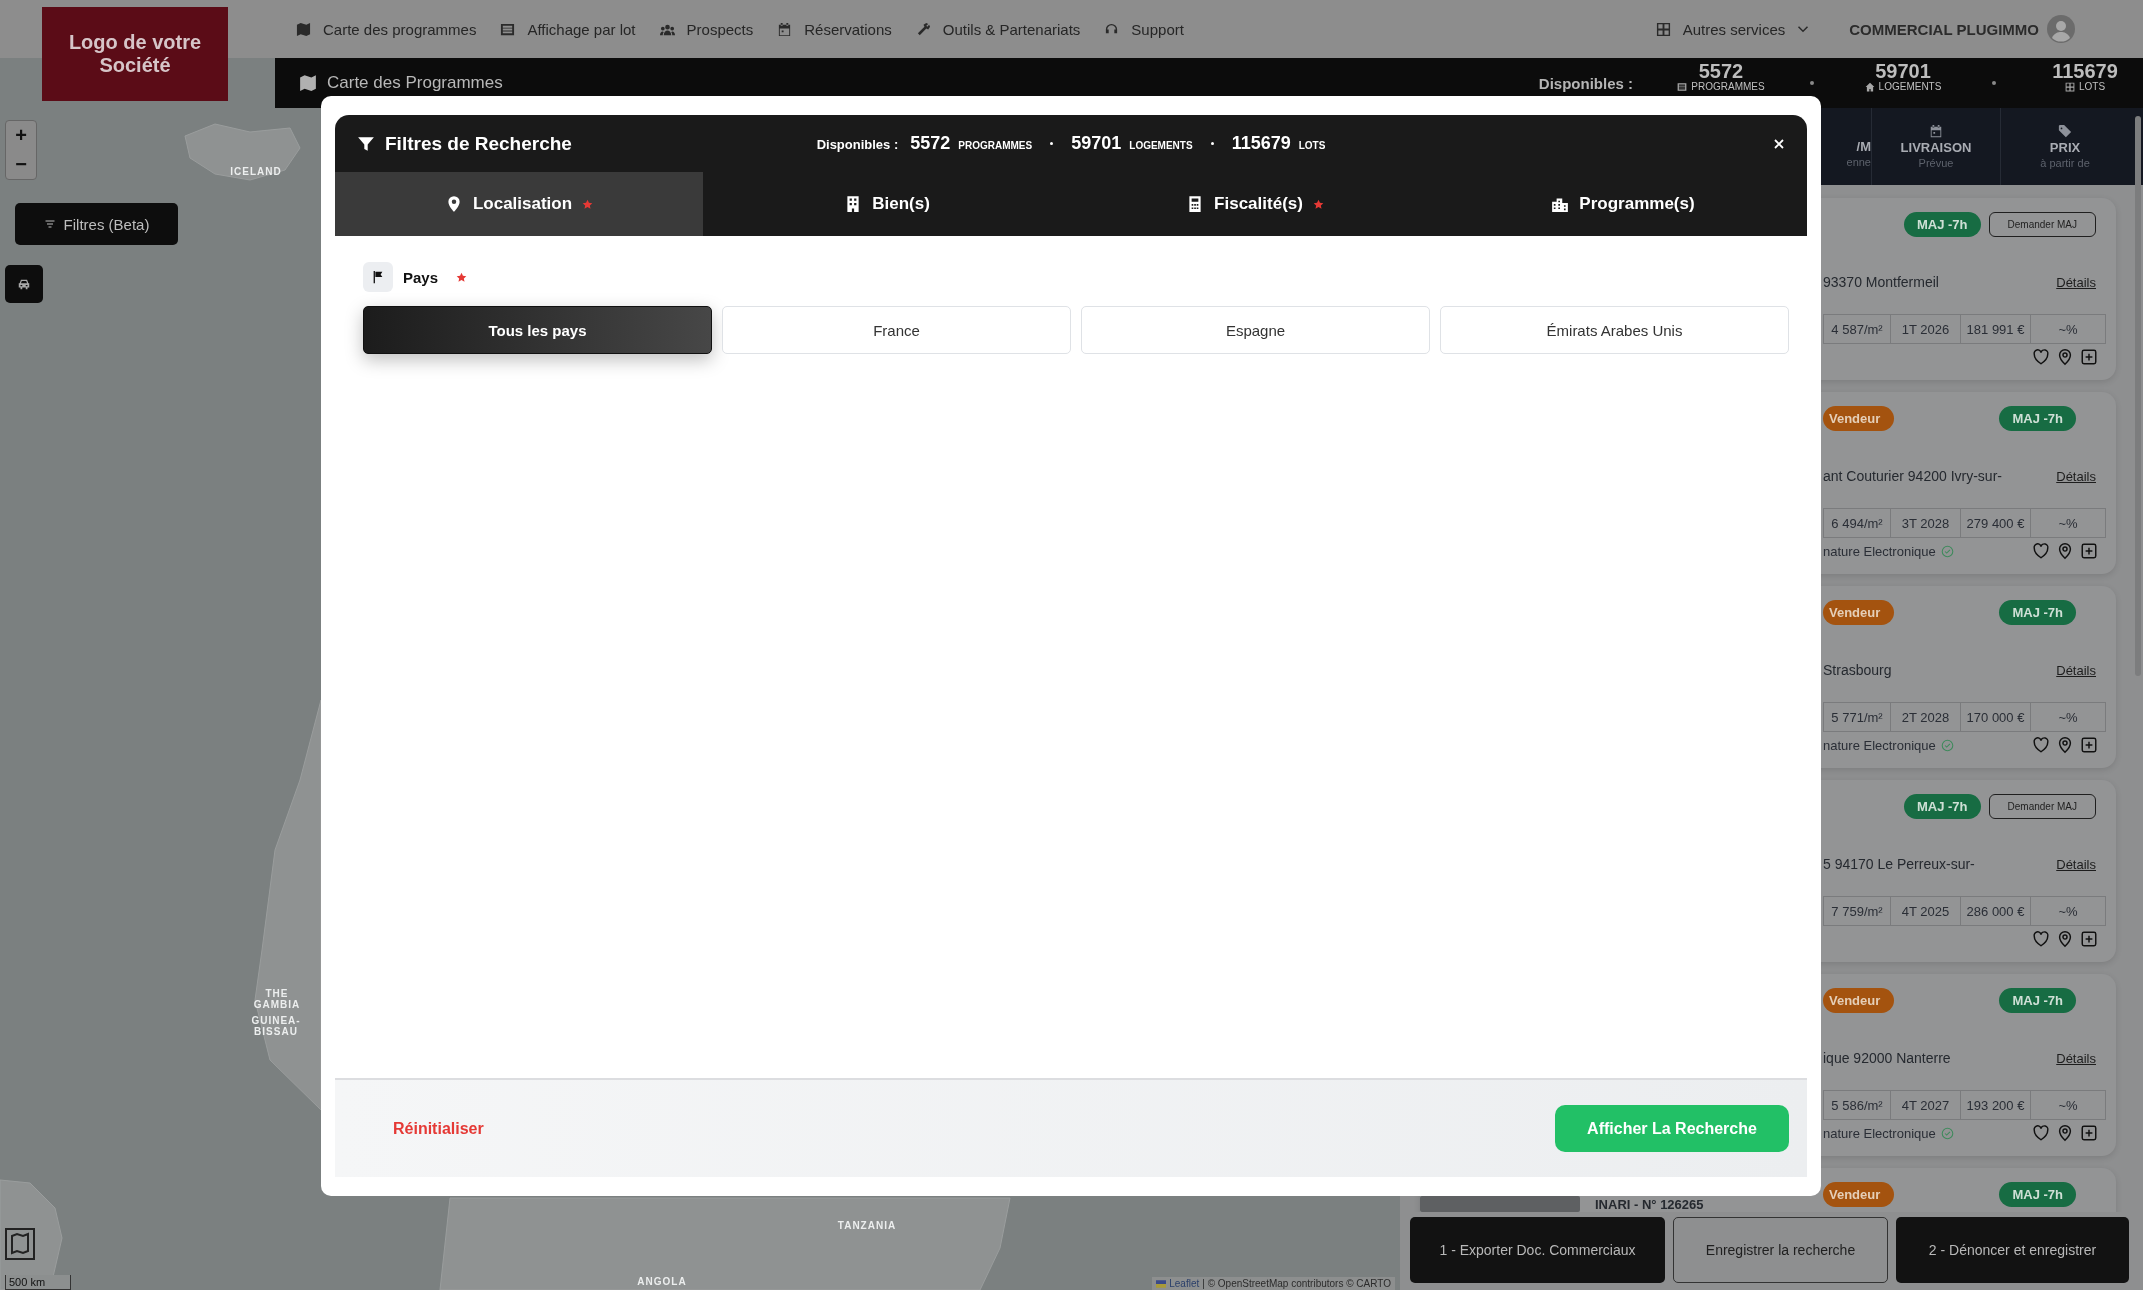 The height and width of the screenshot is (1290, 2143). I want to click on map-layers-icon, so click(20, 1244).